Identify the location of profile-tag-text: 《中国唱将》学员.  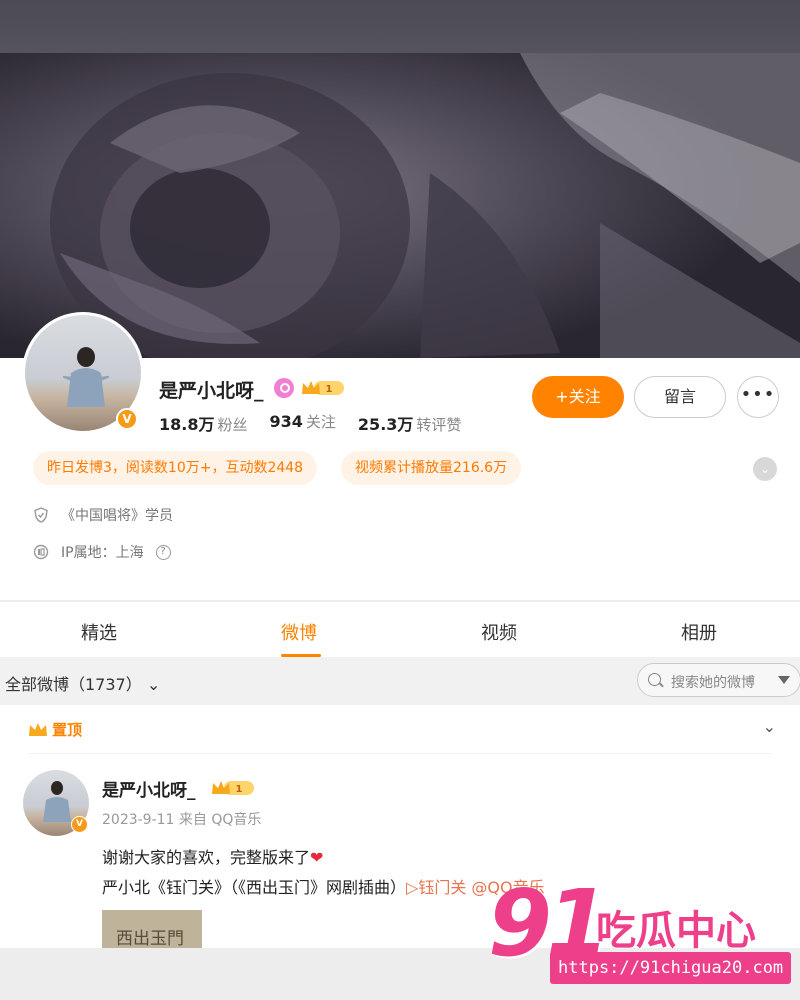
(117, 516).